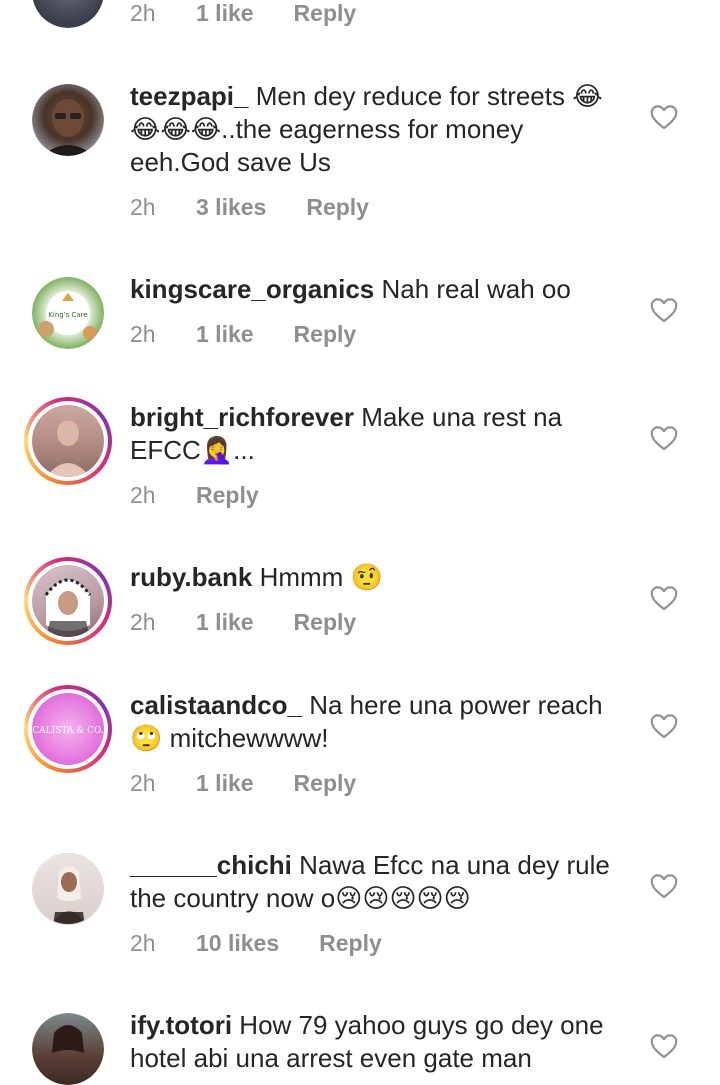 This screenshot has width=720, height=1085. What do you see at coordinates (321, 577) in the screenshot?
I see `comment-text: Hmmm 🤨` at bounding box center [321, 577].